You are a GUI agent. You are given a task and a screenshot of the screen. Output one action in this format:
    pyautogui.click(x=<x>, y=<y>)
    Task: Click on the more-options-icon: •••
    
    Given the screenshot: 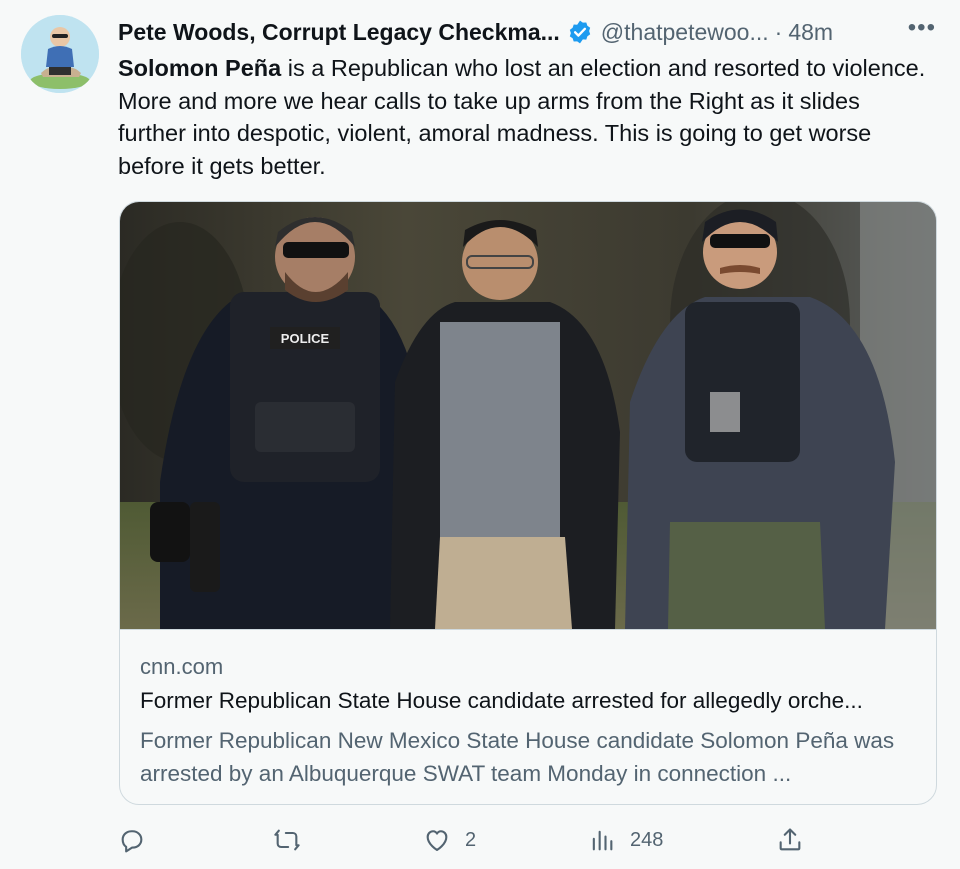 What is the action you would take?
    pyautogui.click(x=922, y=28)
    